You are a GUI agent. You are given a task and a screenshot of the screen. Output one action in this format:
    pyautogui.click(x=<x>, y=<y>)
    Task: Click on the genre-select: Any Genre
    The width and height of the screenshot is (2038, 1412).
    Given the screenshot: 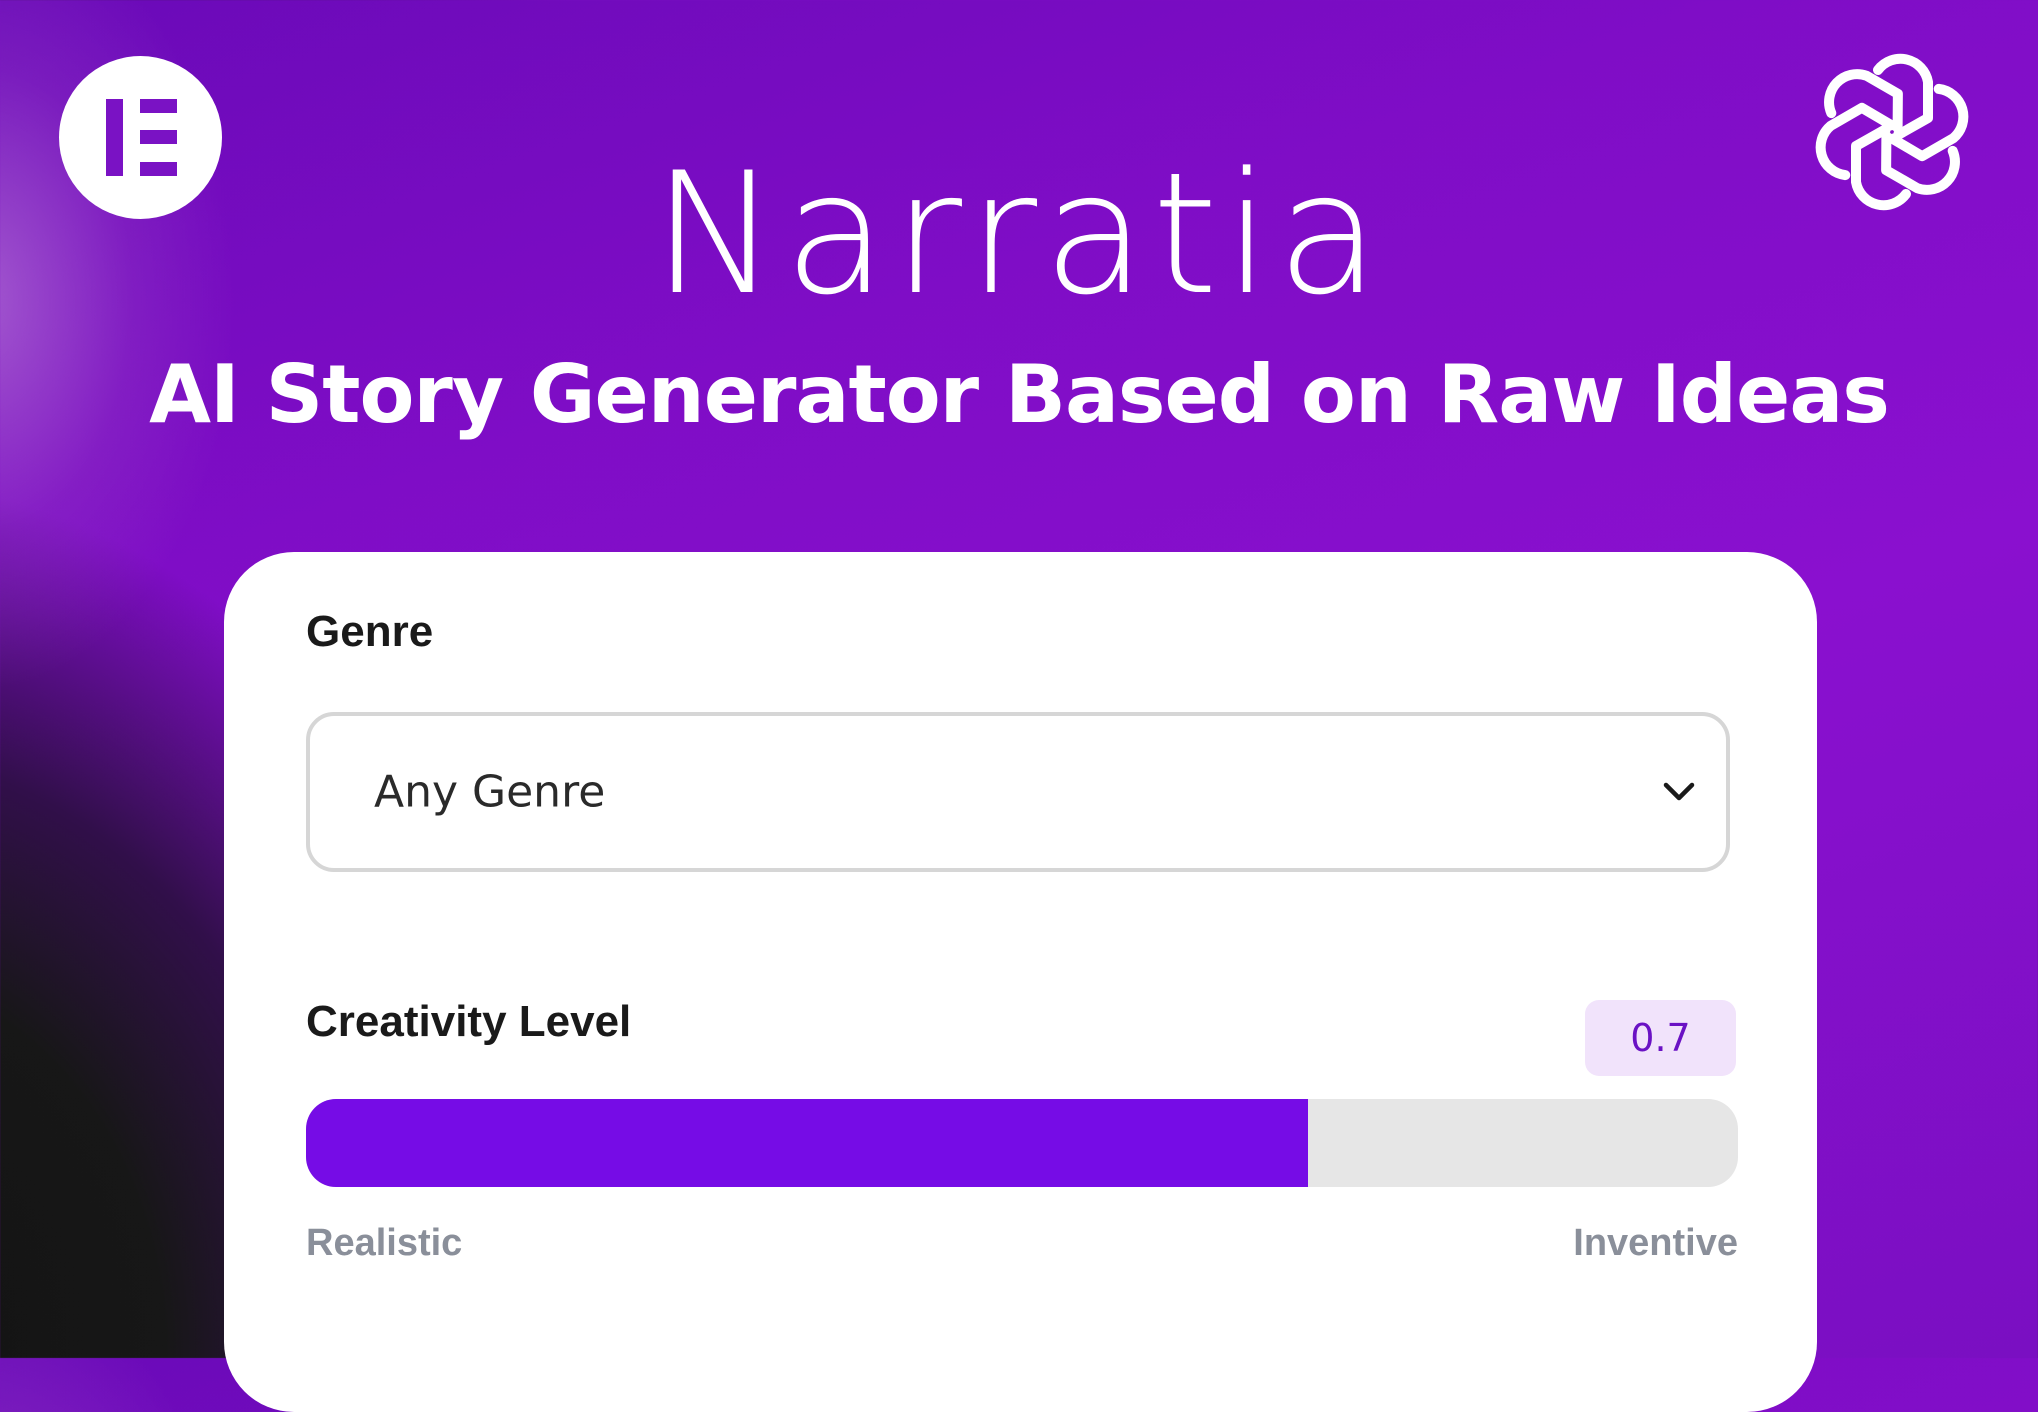 What is the action you would take?
    pyautogui.click(x=1018, y=792)
    